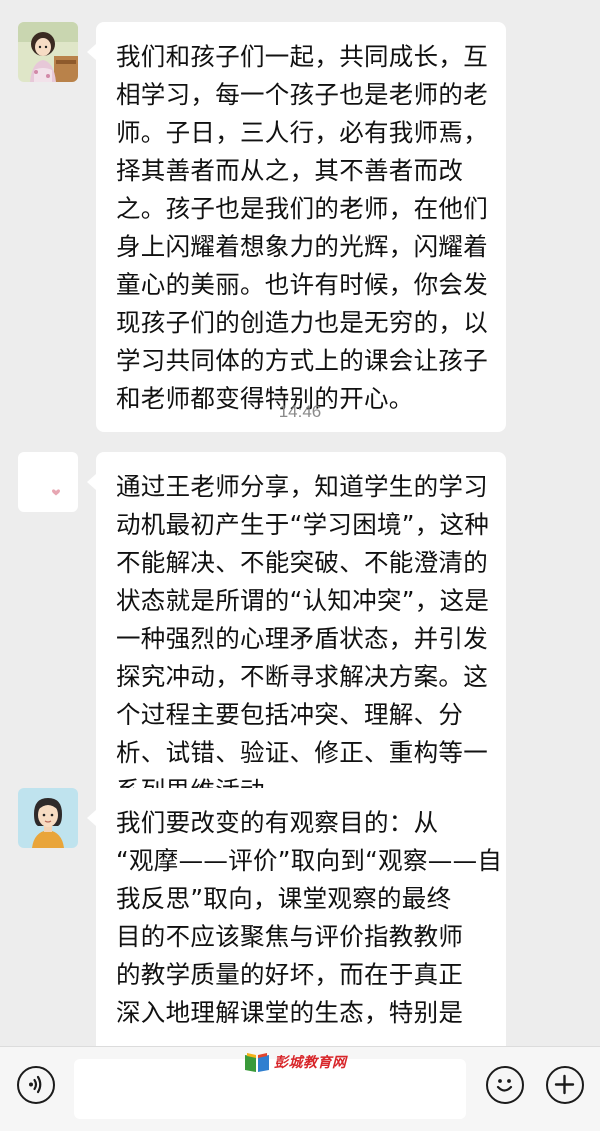 The image size is (600, 1131). I want to click on emoji-icon, so click(504, 1085).